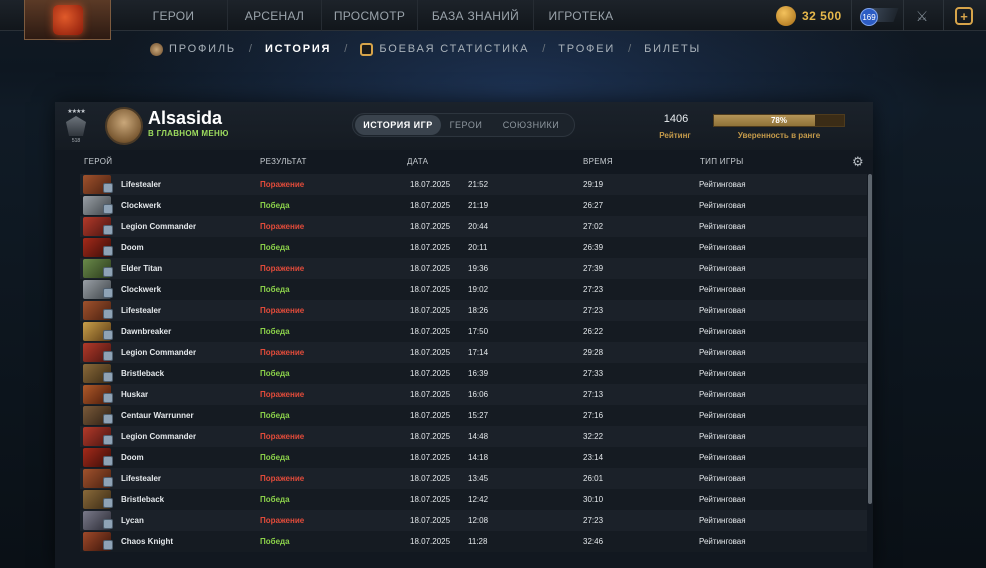 This screenshot has height=568, width=986. I want to click on avatar, so click(124, 126).